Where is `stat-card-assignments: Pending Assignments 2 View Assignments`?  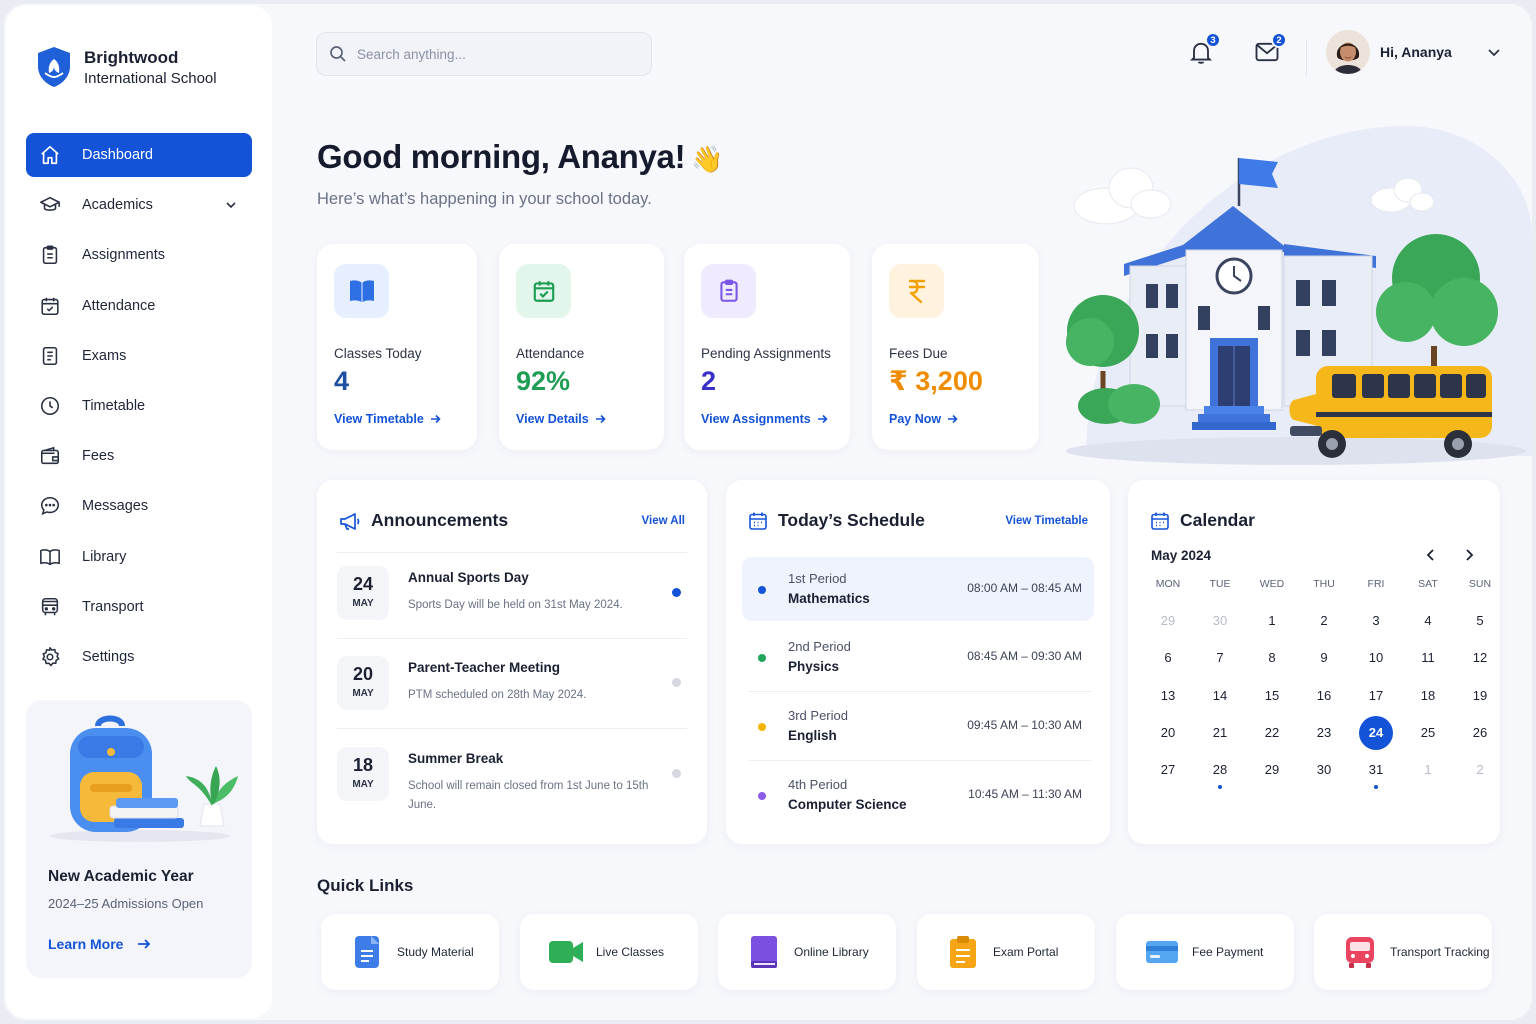 stat-card-assignments: Pending Assignments 2 View Assignments is located at coordinates (767, 347).